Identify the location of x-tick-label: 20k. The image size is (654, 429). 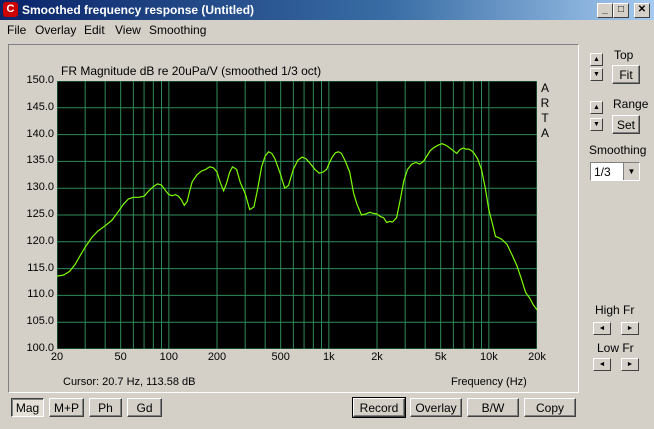
(537, 357).